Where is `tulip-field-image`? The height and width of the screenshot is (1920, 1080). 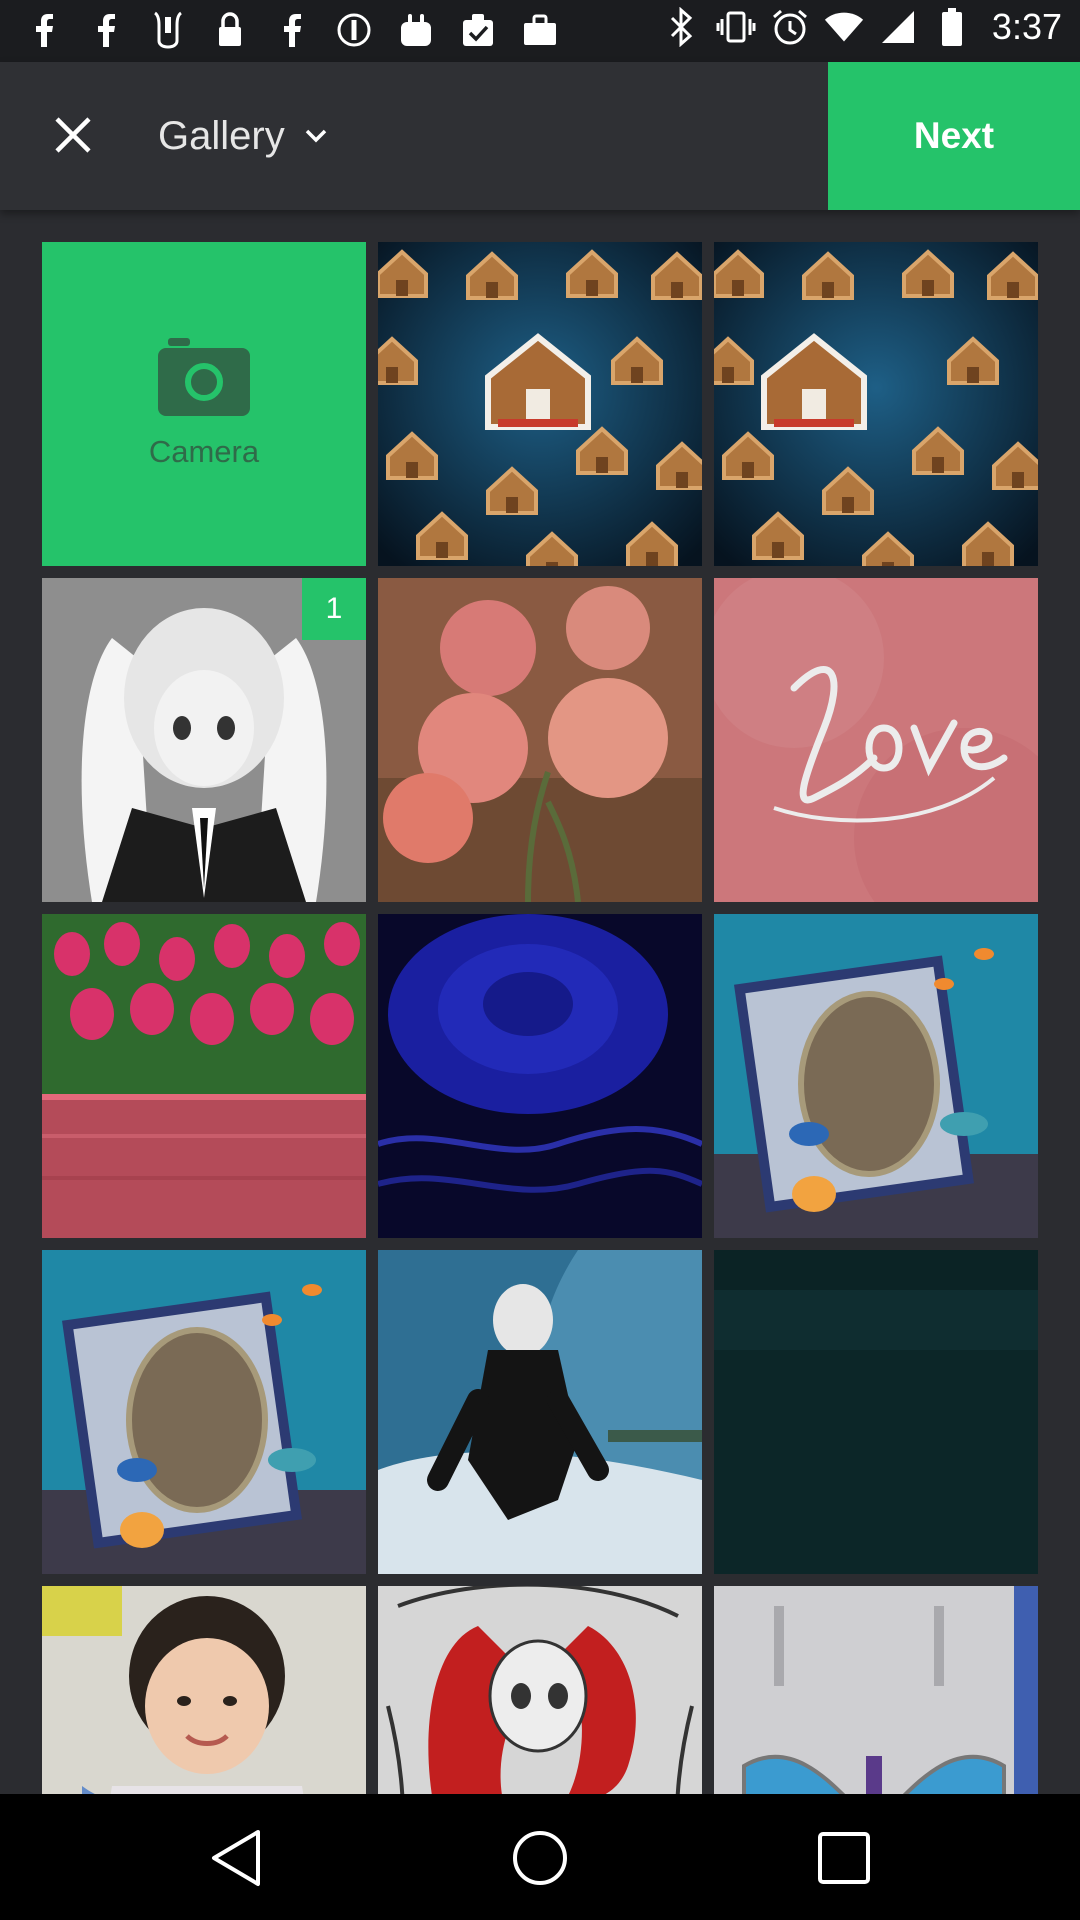
tulip-field-image is located at coordinates (204, 1076).